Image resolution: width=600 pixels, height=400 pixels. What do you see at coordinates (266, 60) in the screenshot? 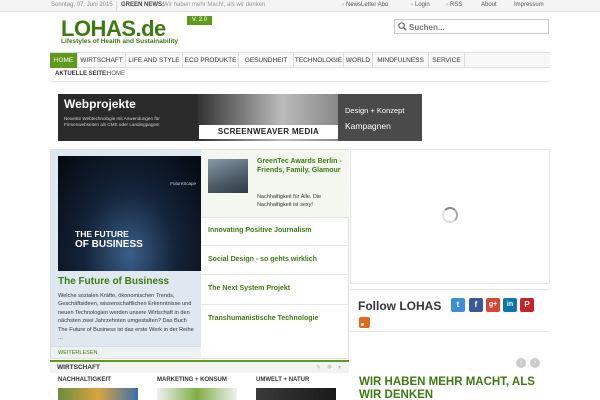
I see `nav-item-gesundheit: GESUNDHEIT` at bounding box center [266, 60].